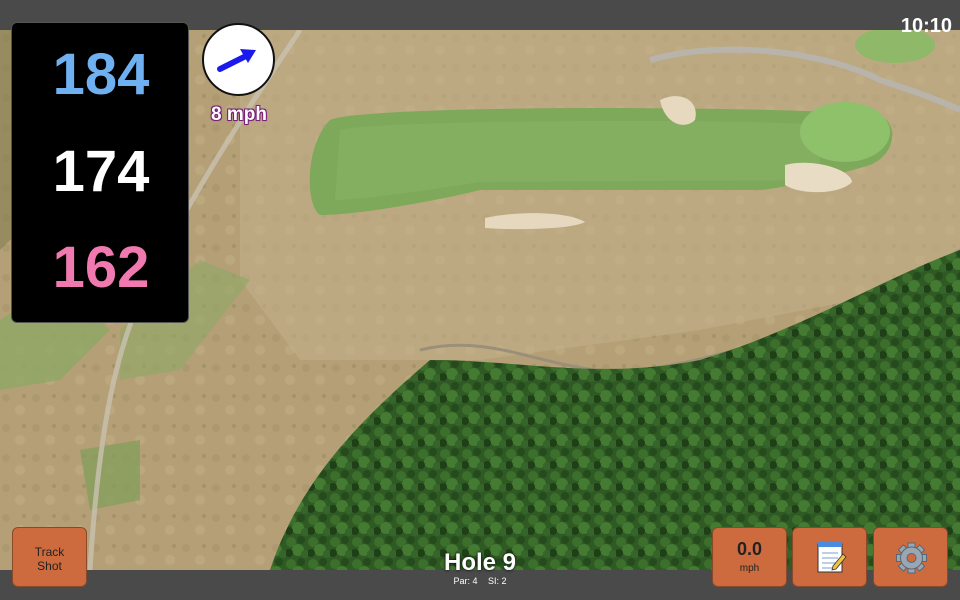 The width and height of the screenshot is (960, 600). What do you see at coordinates (239, 114) in the screenshot?
I see `wind-speed-label: 8 mph` at bounding box center [239, 114].